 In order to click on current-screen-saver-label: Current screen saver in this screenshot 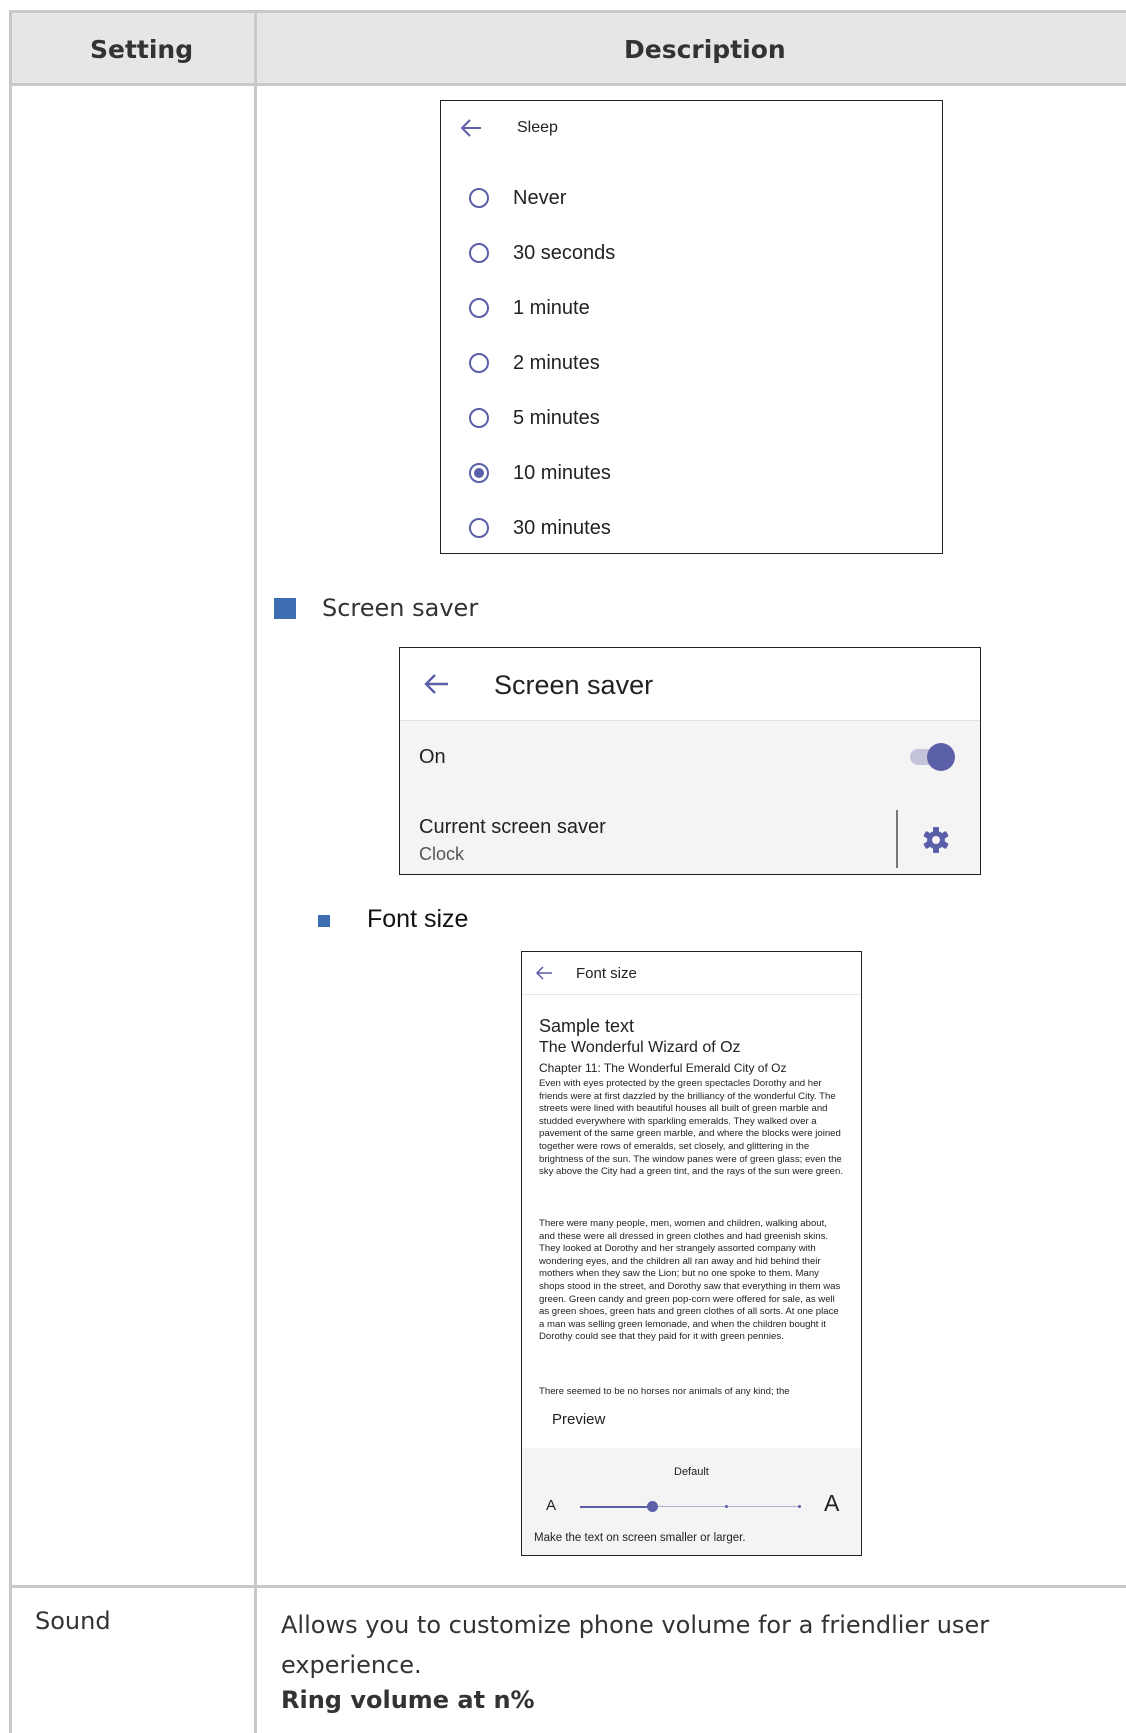, I will do `click(512, 827)`.